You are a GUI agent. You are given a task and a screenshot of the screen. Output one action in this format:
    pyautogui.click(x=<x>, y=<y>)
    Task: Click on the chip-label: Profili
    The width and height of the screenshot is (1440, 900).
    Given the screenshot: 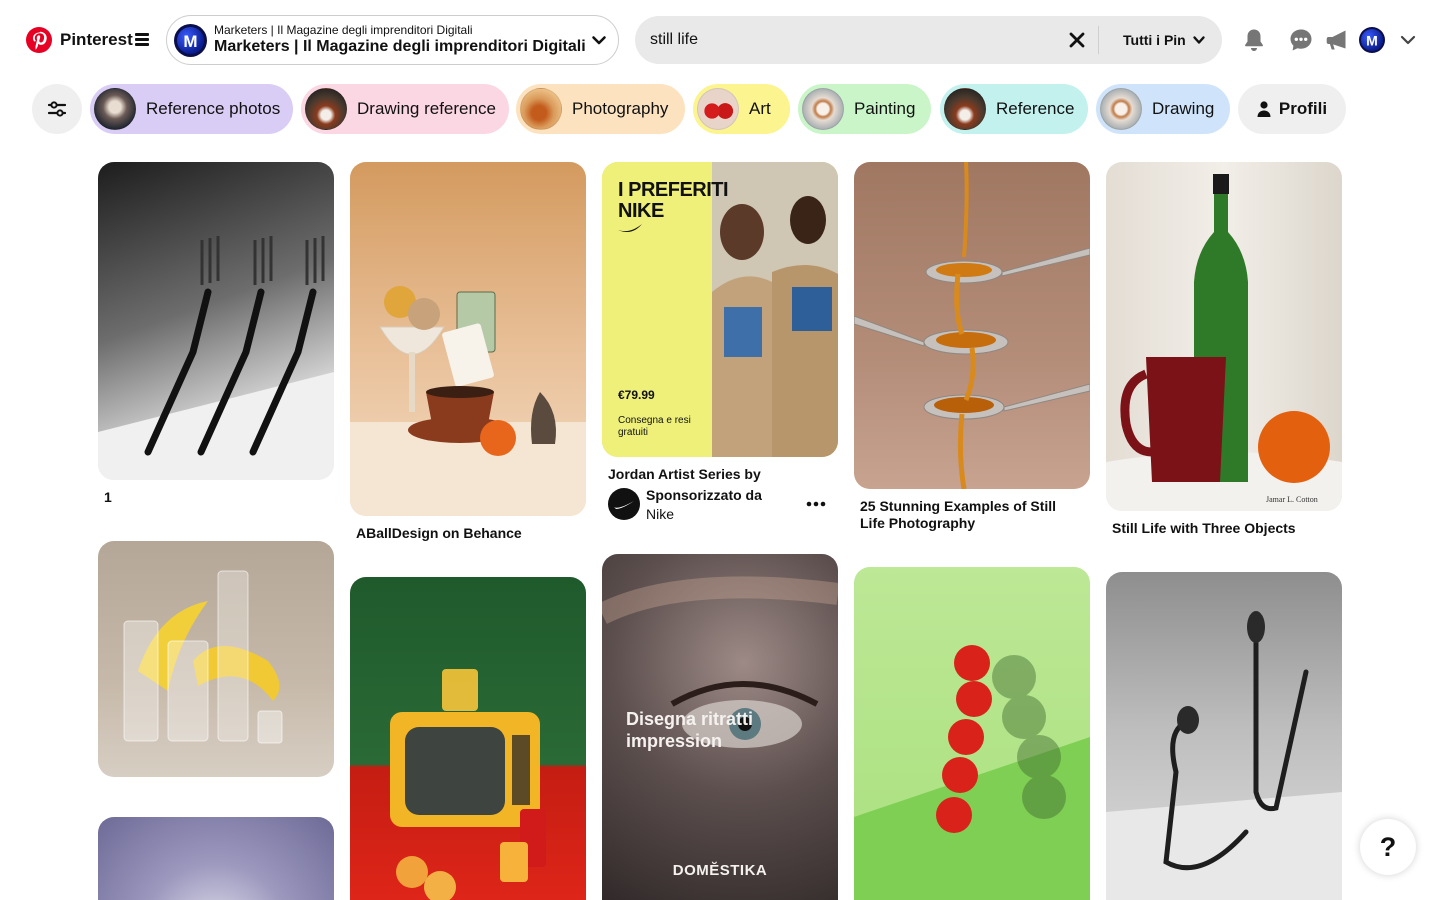 What is the action you would take?
    pyautogui.click(x=1303, y=108)
    